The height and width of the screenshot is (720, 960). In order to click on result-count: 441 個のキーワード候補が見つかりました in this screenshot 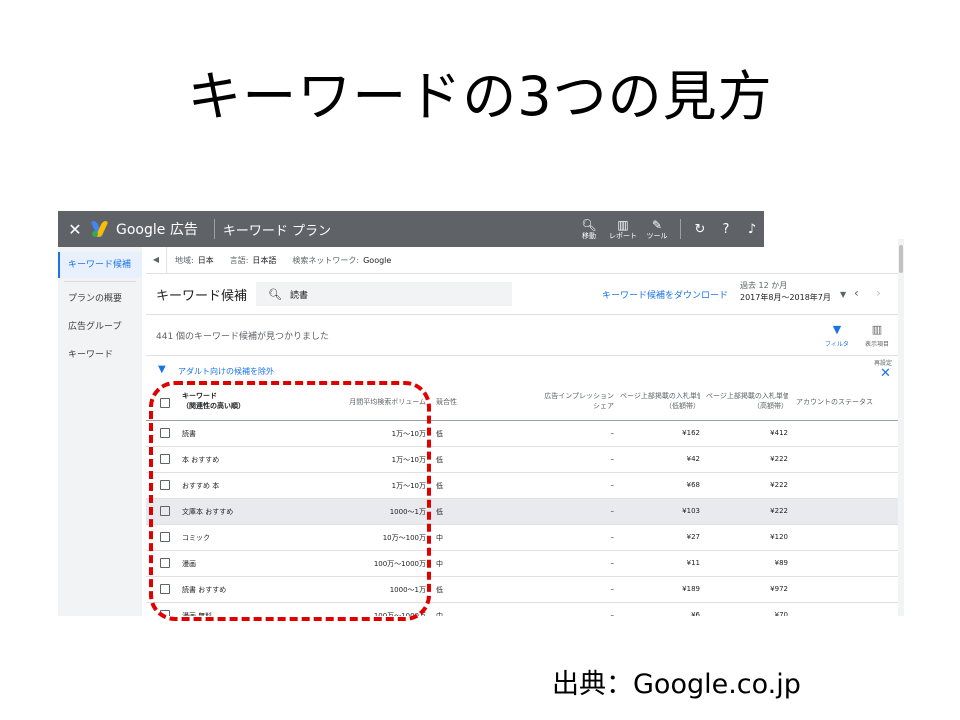, I will do `click(243, 337)`.